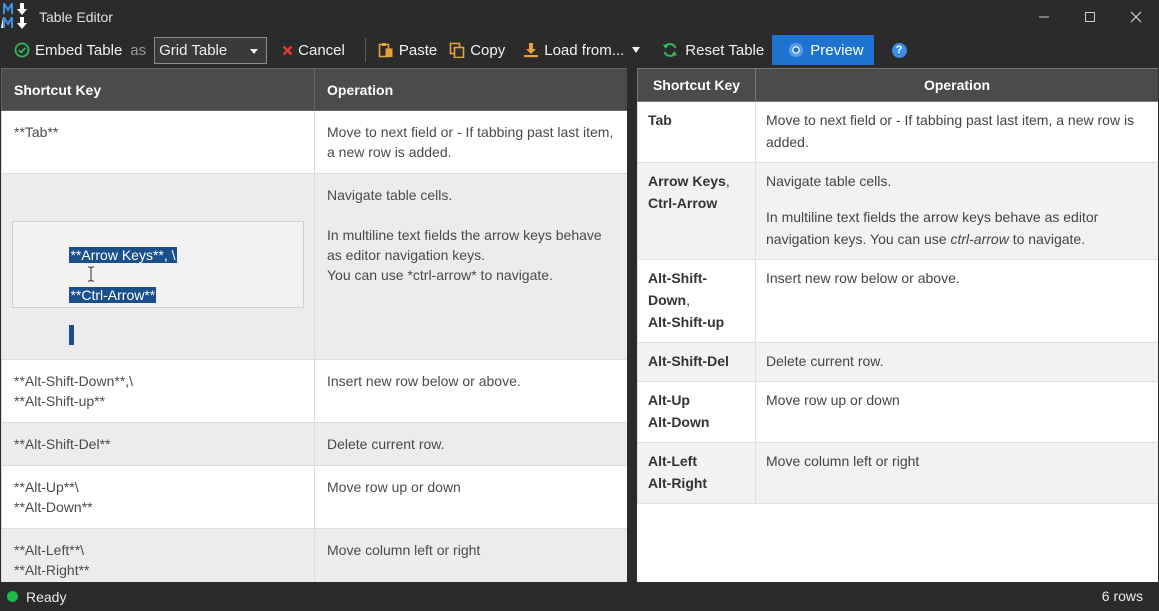  What do you see at coordinates (1122, 596) in the screenshot?
I see `row-count: 6 rows` at bounding box center [1122, 596].